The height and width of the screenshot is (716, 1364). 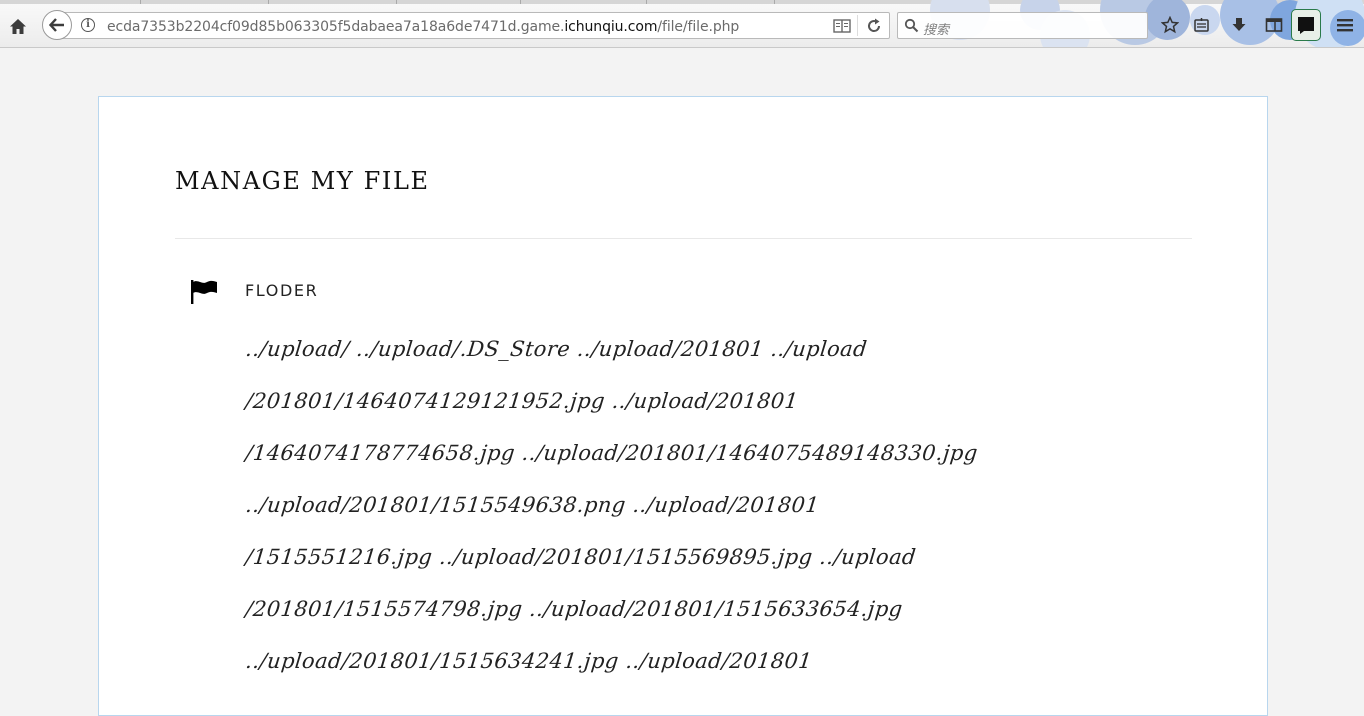 What do you see at coordinates (1022, 25) in the screenshot?
I see `search-bar: 搜索` at bounding box center [1022, 25].